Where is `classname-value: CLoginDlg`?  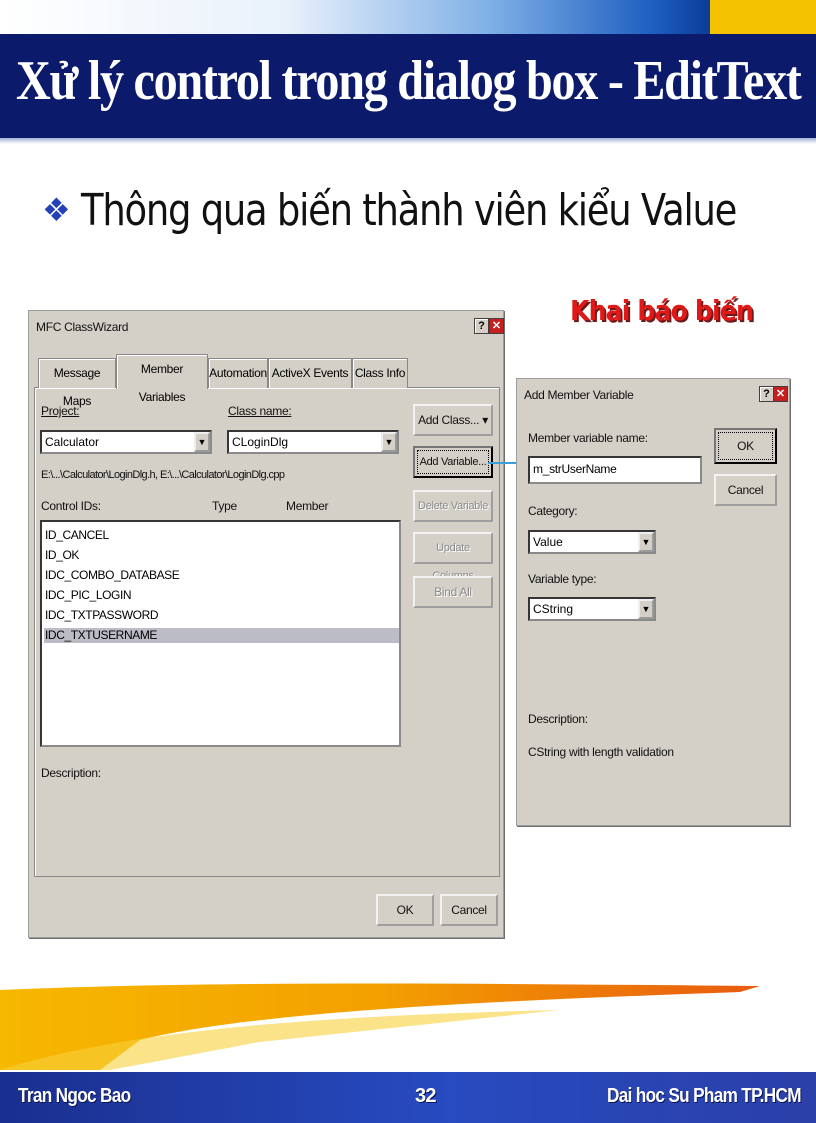 classname-value: CLoginDlg is located at coordinates (260, 442).